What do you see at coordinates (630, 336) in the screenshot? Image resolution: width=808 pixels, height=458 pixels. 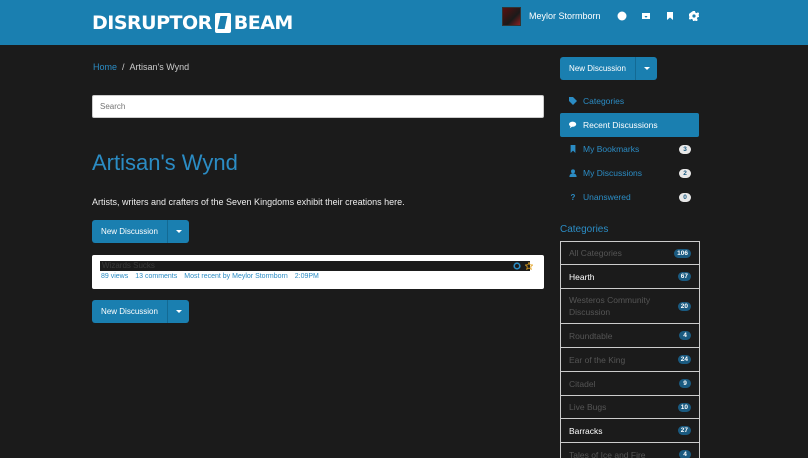 I see `category-item-roundtable: Roundtable 4` at bounding box center [630, 336].